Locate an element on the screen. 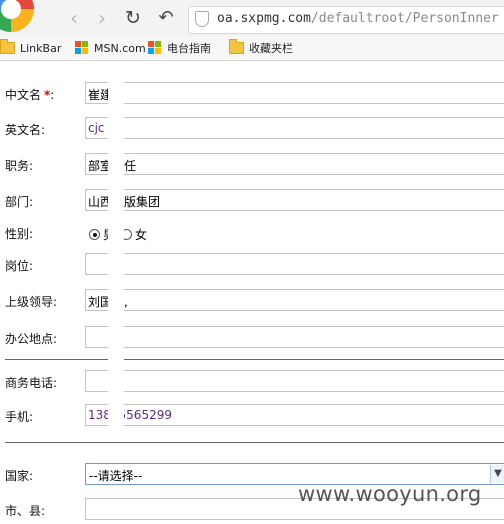 Image resolution: width=504 pixels, height=524 pixels. chinese-name-label: 中文名 *: is located at coordinates (30, 95).